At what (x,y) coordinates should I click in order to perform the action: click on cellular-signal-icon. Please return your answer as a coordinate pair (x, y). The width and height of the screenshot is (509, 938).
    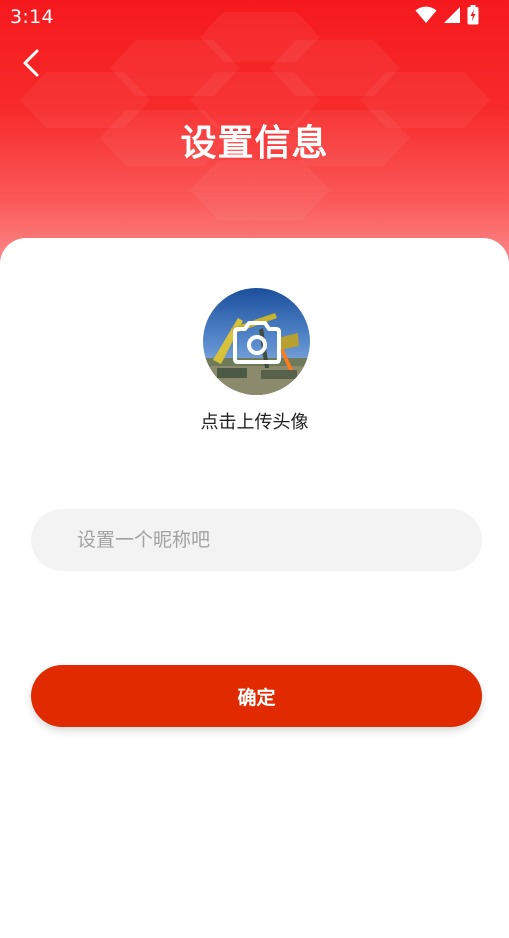
    Looking at the image, I should click on (452, 17).